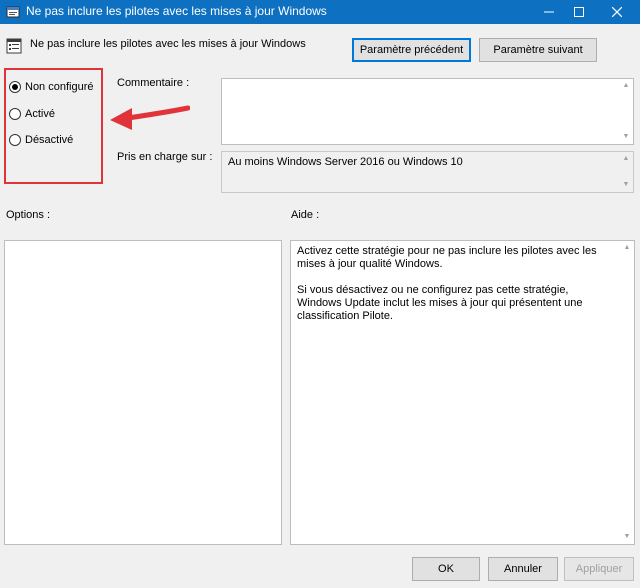  Describe the element at coordinates (427, 111) in the screenshot. I see `comment-textarea: ▲ ▼` at that location.